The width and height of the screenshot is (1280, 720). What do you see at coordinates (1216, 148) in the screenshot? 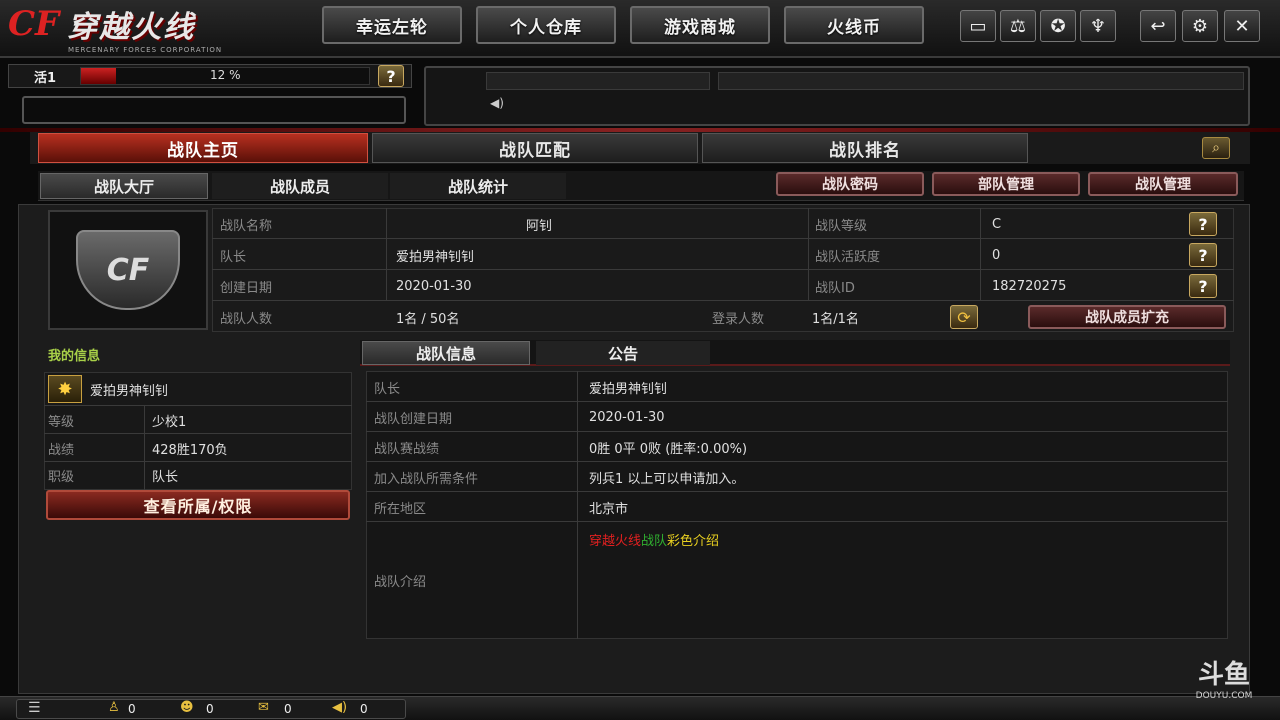
I see `search-icon: ⌕` at bounding box center [1216, 148].